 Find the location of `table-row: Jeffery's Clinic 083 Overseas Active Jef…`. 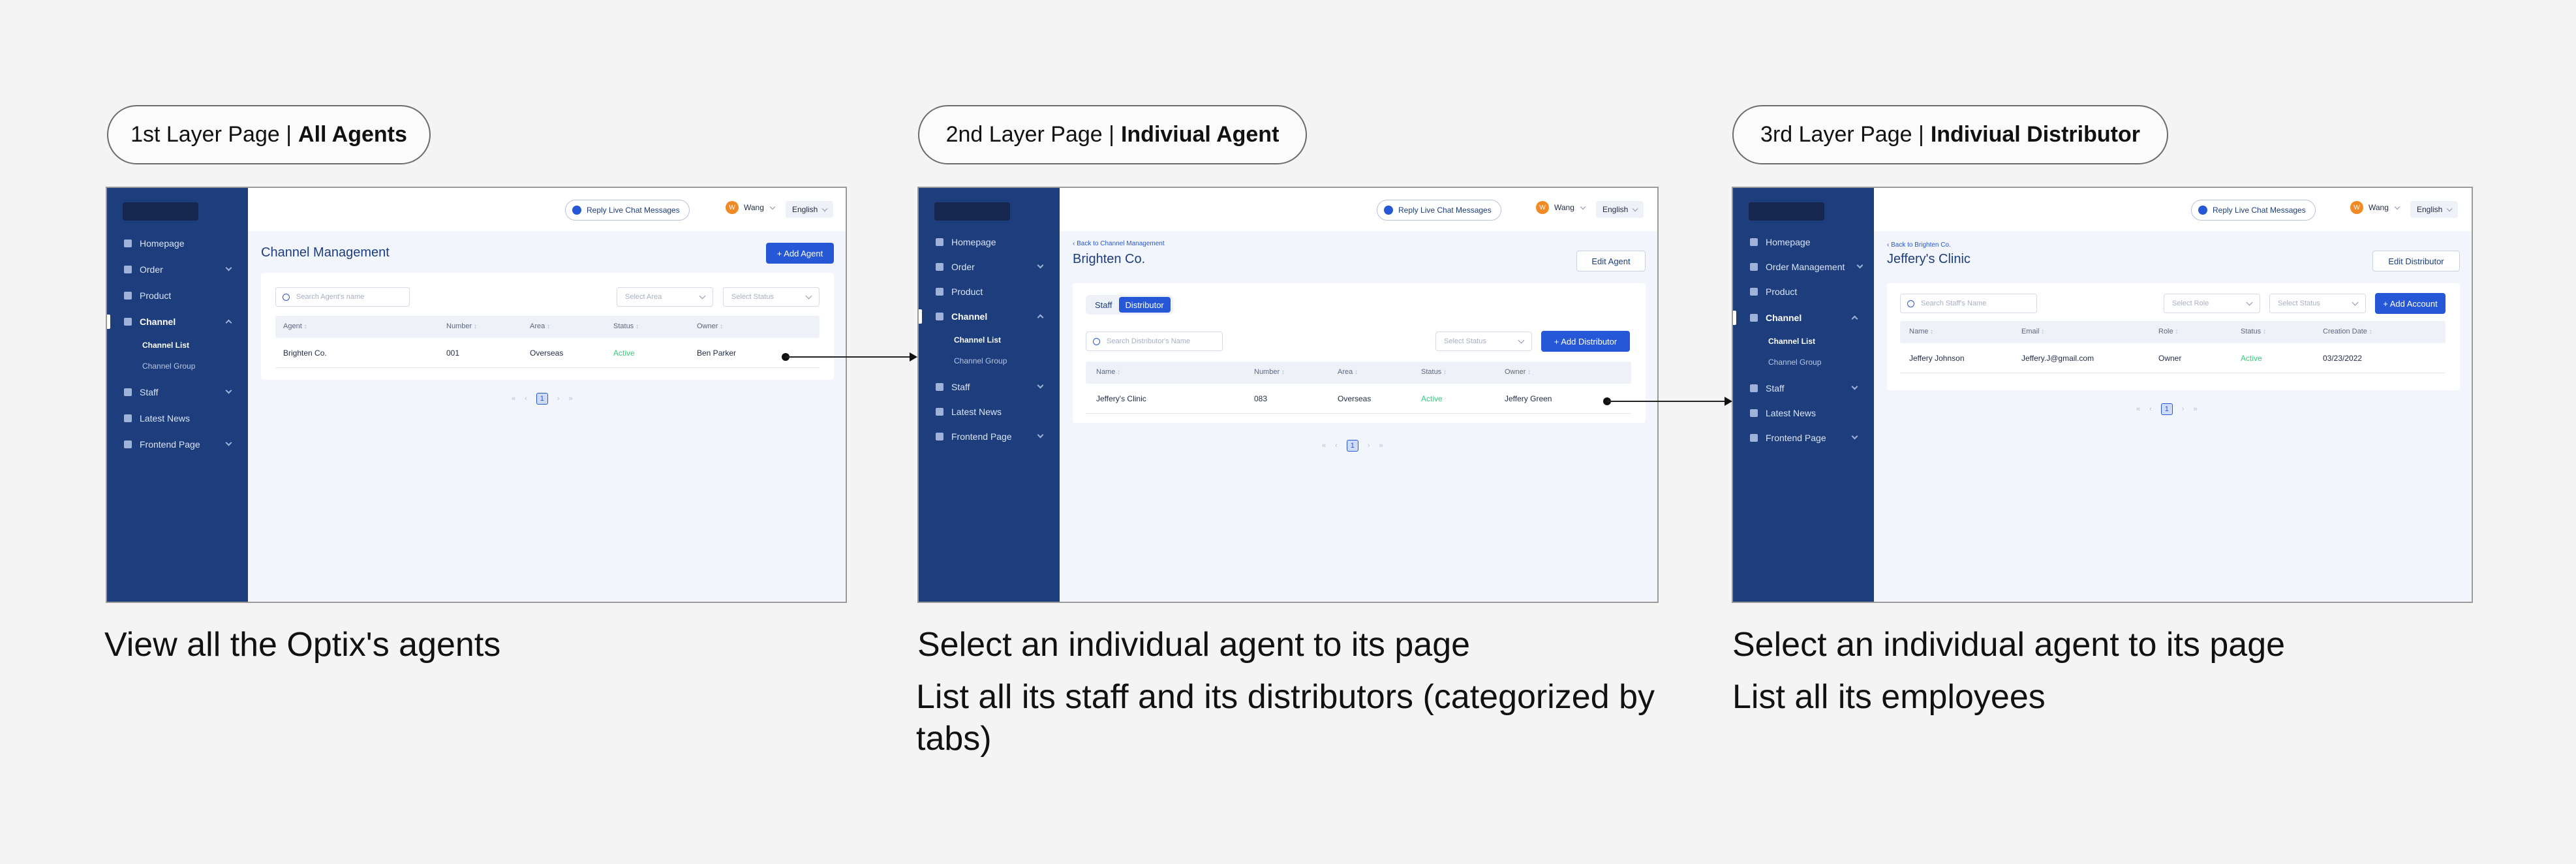

table-row: Jeffery's Clinic 083 Overseas Active Jef… is located at coordinates (1358, 399).